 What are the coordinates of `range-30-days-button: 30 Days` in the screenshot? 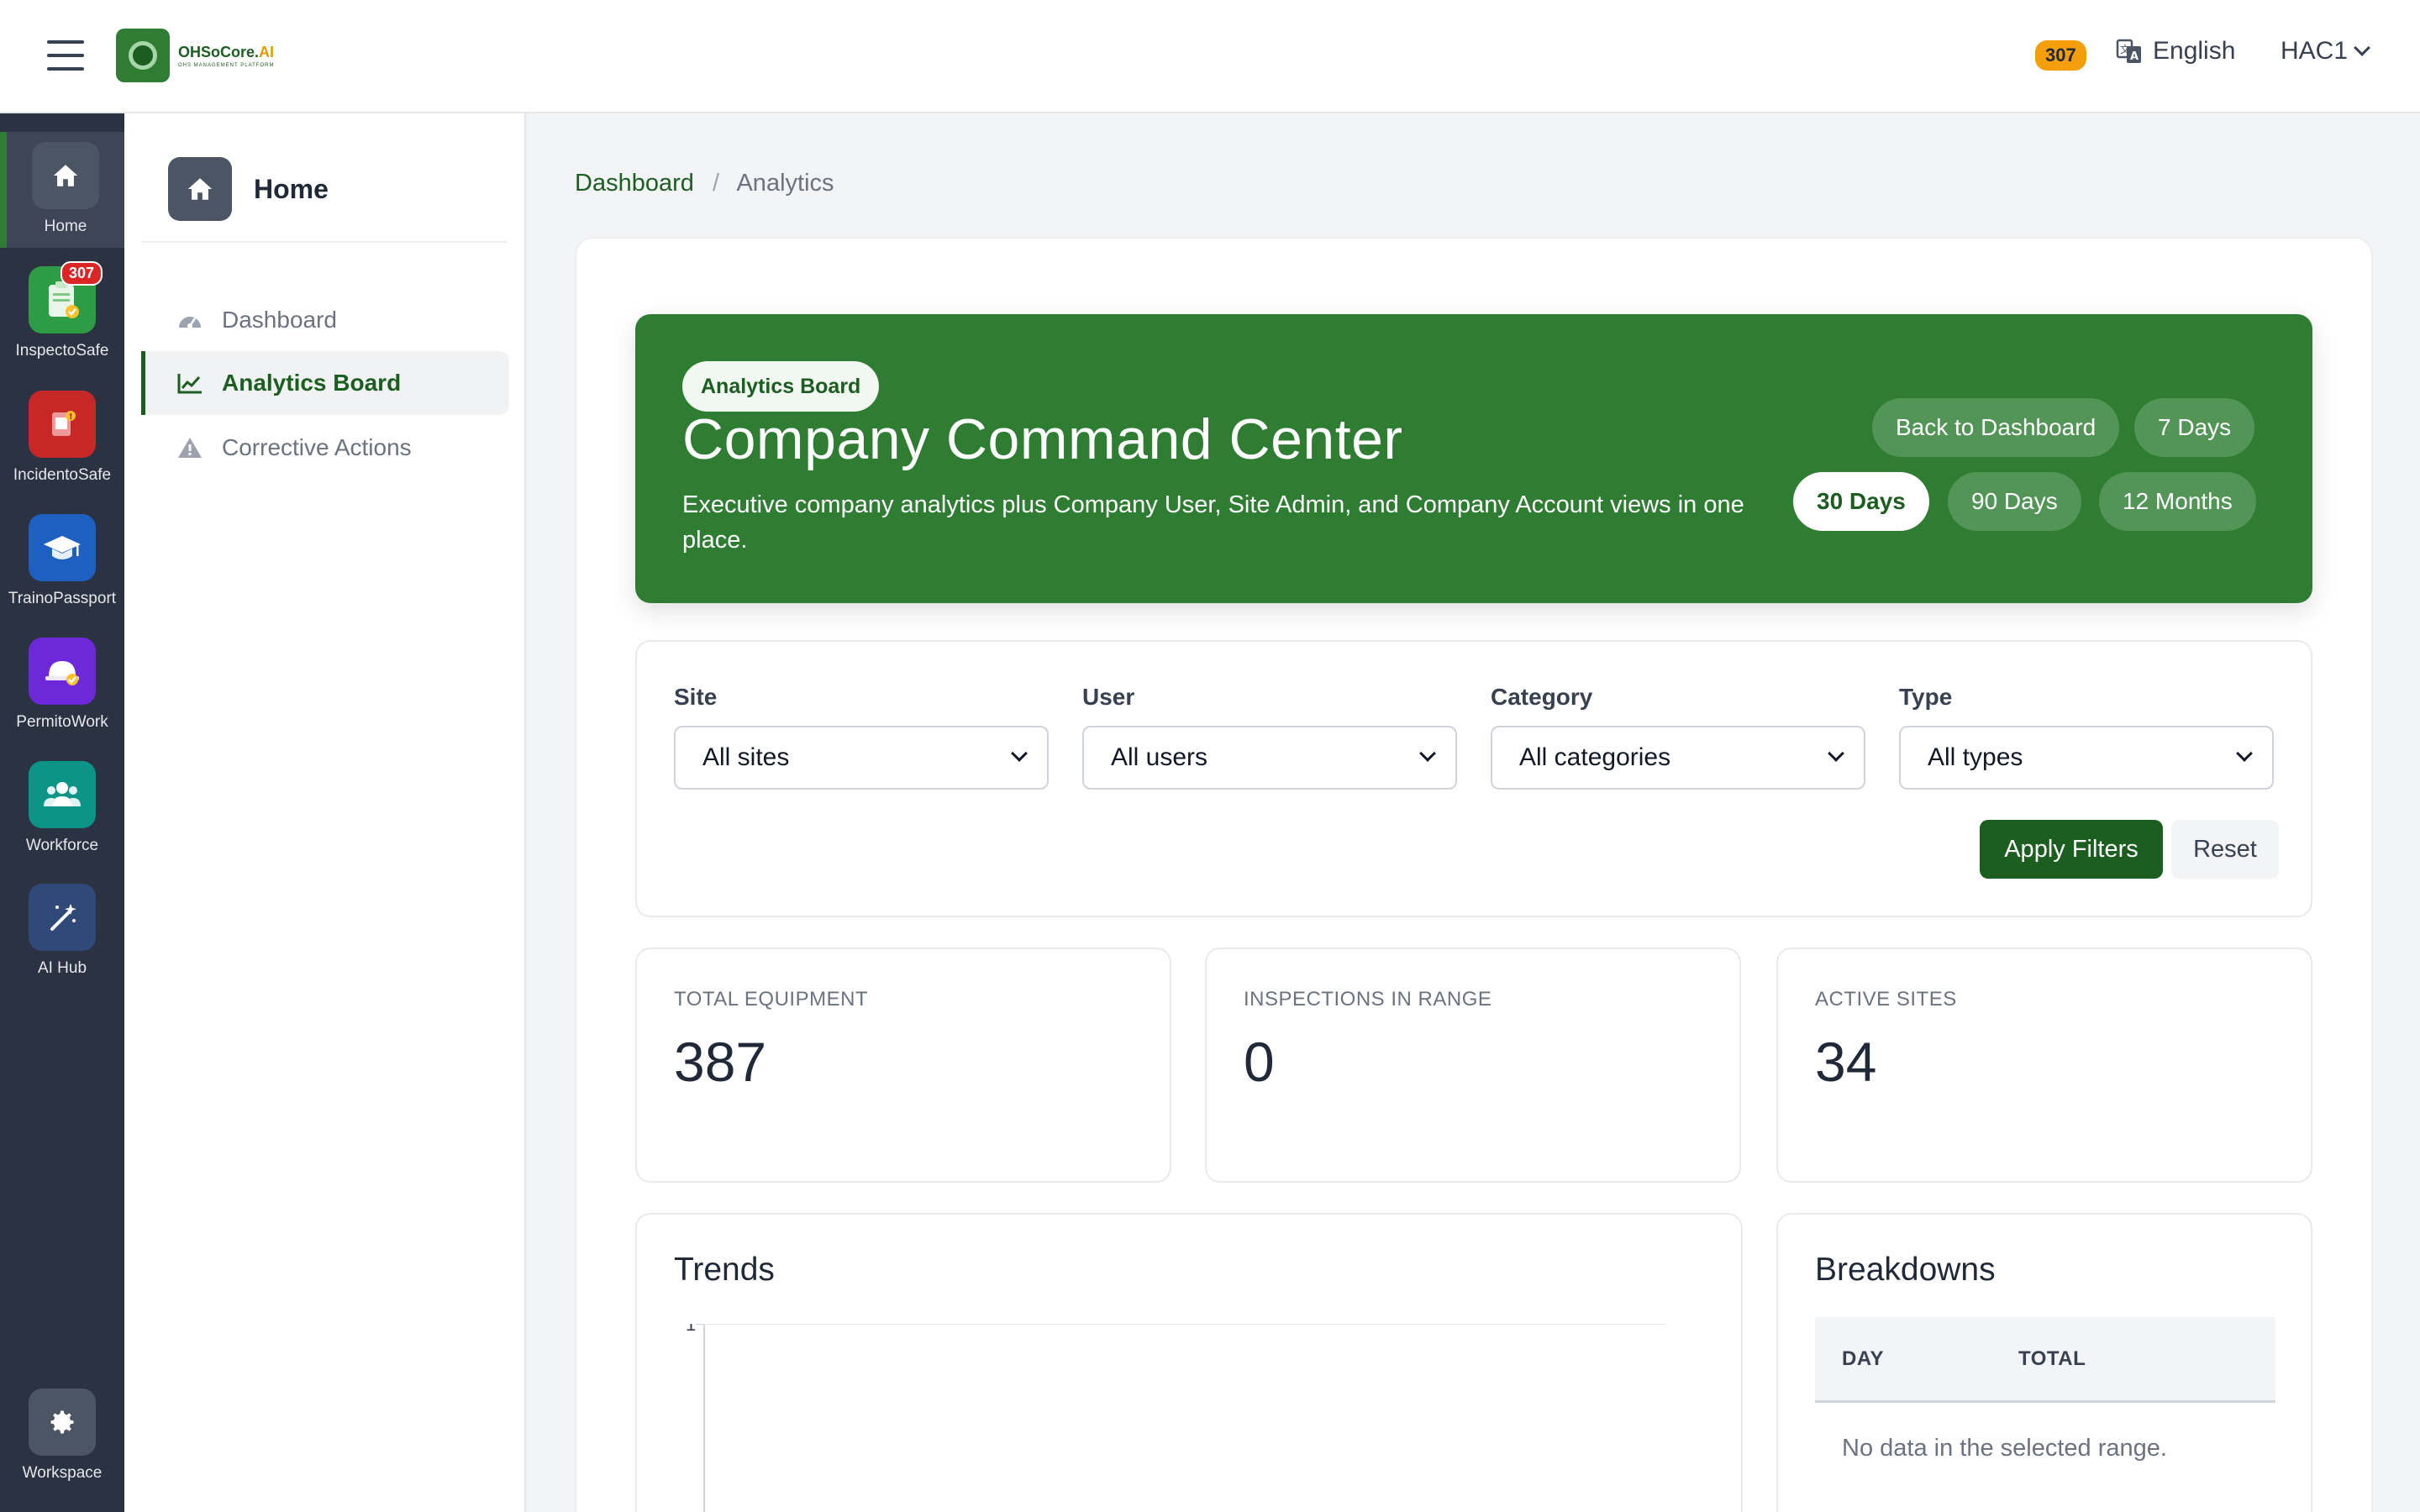 It's located at (1861, 501).